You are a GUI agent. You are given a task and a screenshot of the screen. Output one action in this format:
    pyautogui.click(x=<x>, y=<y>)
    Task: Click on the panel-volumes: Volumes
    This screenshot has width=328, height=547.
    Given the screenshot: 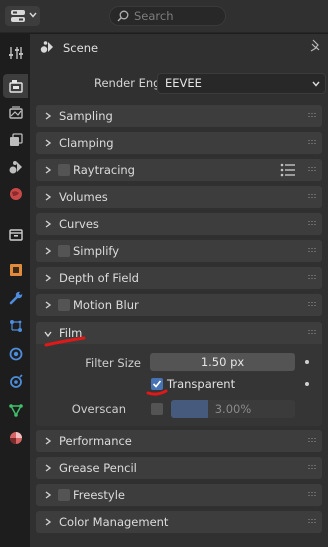 What is the action you would take?
    pyautogui.click(x=179, y=197)
    